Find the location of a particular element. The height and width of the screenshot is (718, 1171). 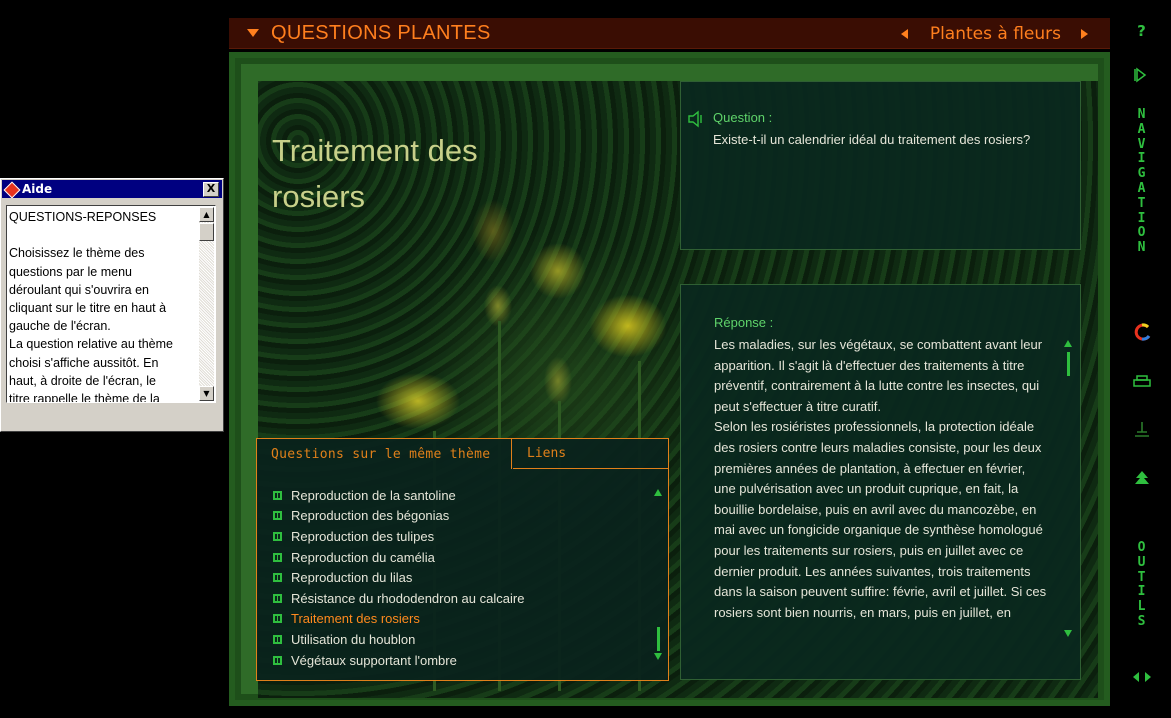

related-question-label: Reproduction des tulipes is located at coordinates (363, 536).